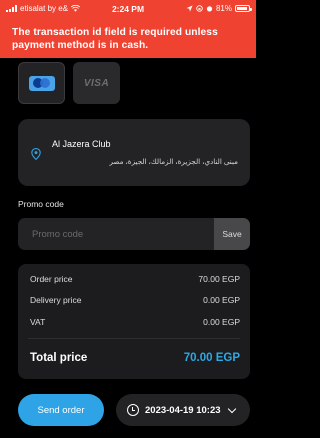 Image resolution: width=320 pixels, height=438 pixels. I want to click on promo-code-field: Save, so click(134, 234).